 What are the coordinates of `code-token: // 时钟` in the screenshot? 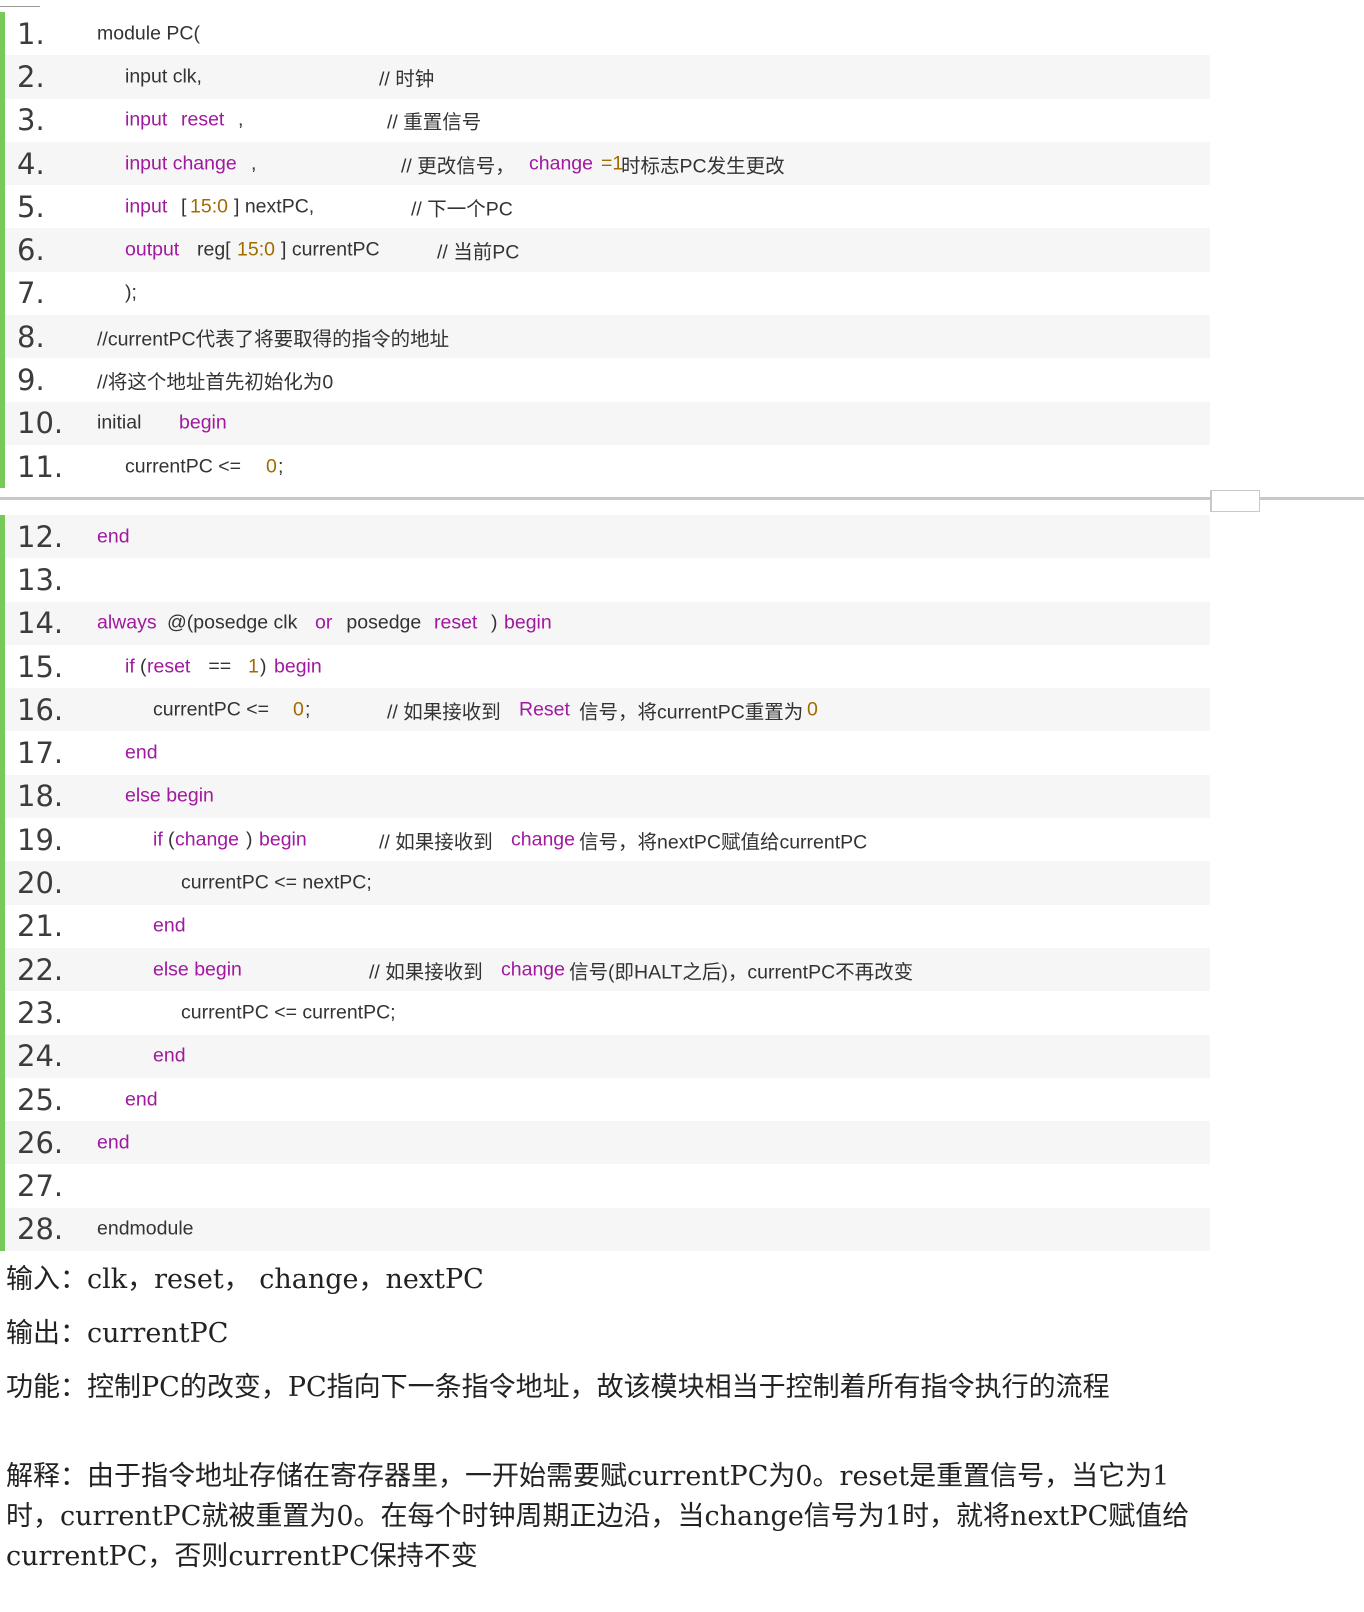 It's located at (407, 79).